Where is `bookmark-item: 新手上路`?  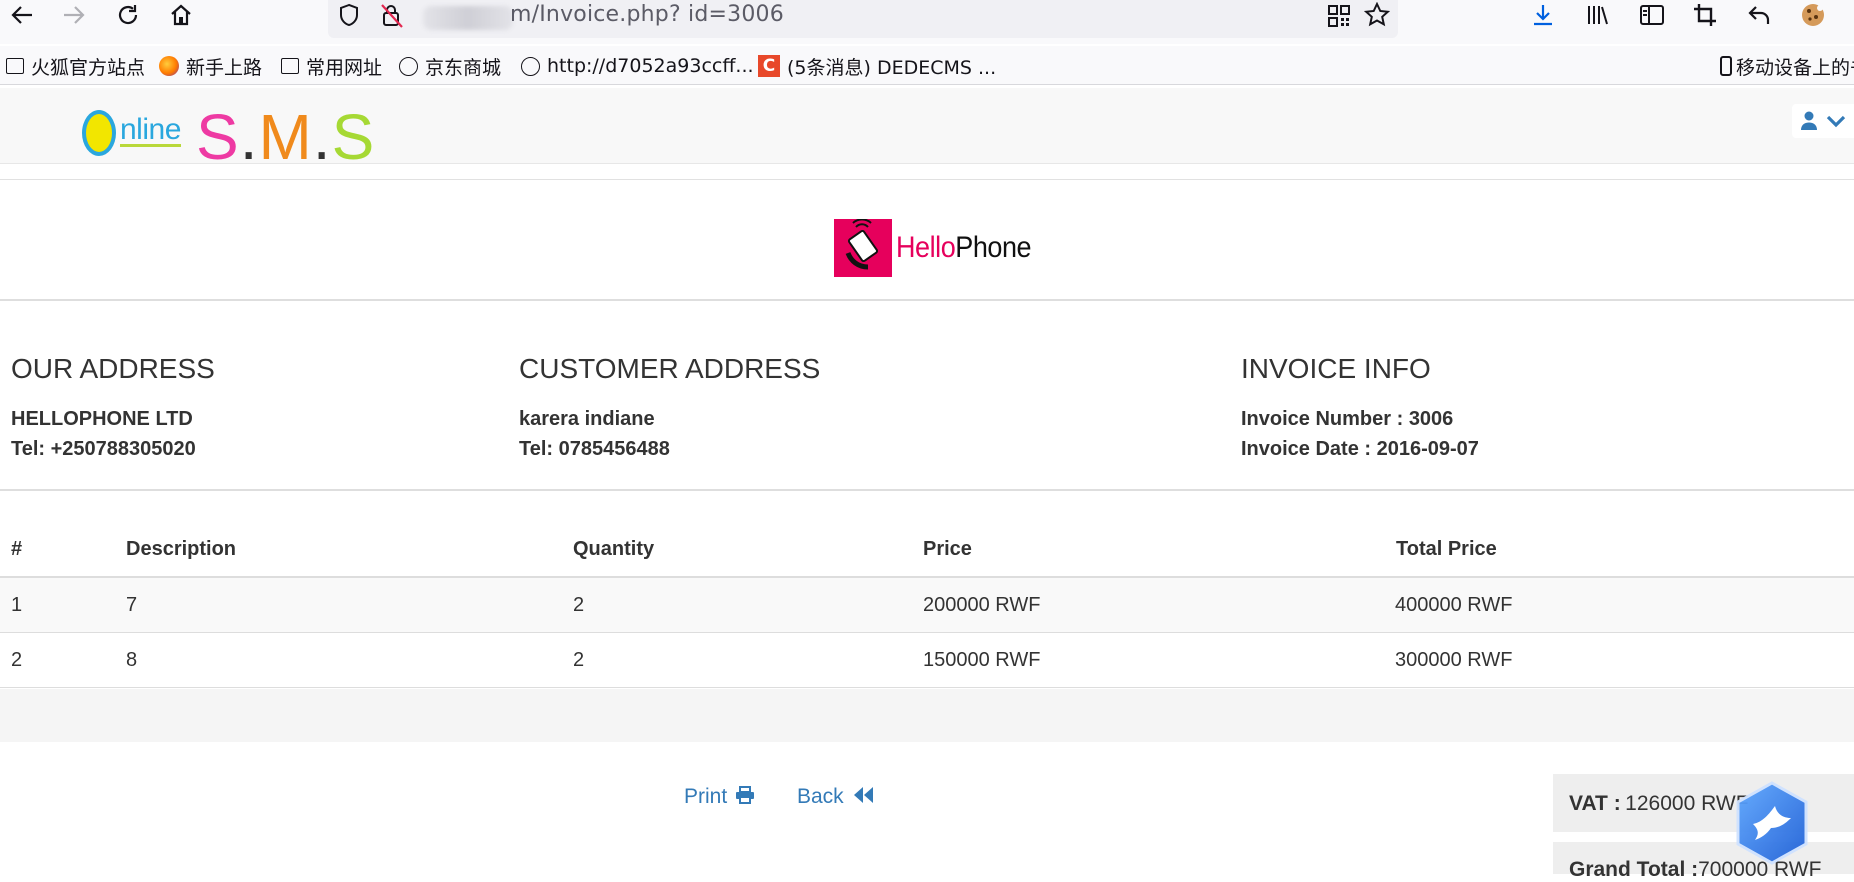
bookmark-item: 新手上路 is located at coordinates (211, 66).